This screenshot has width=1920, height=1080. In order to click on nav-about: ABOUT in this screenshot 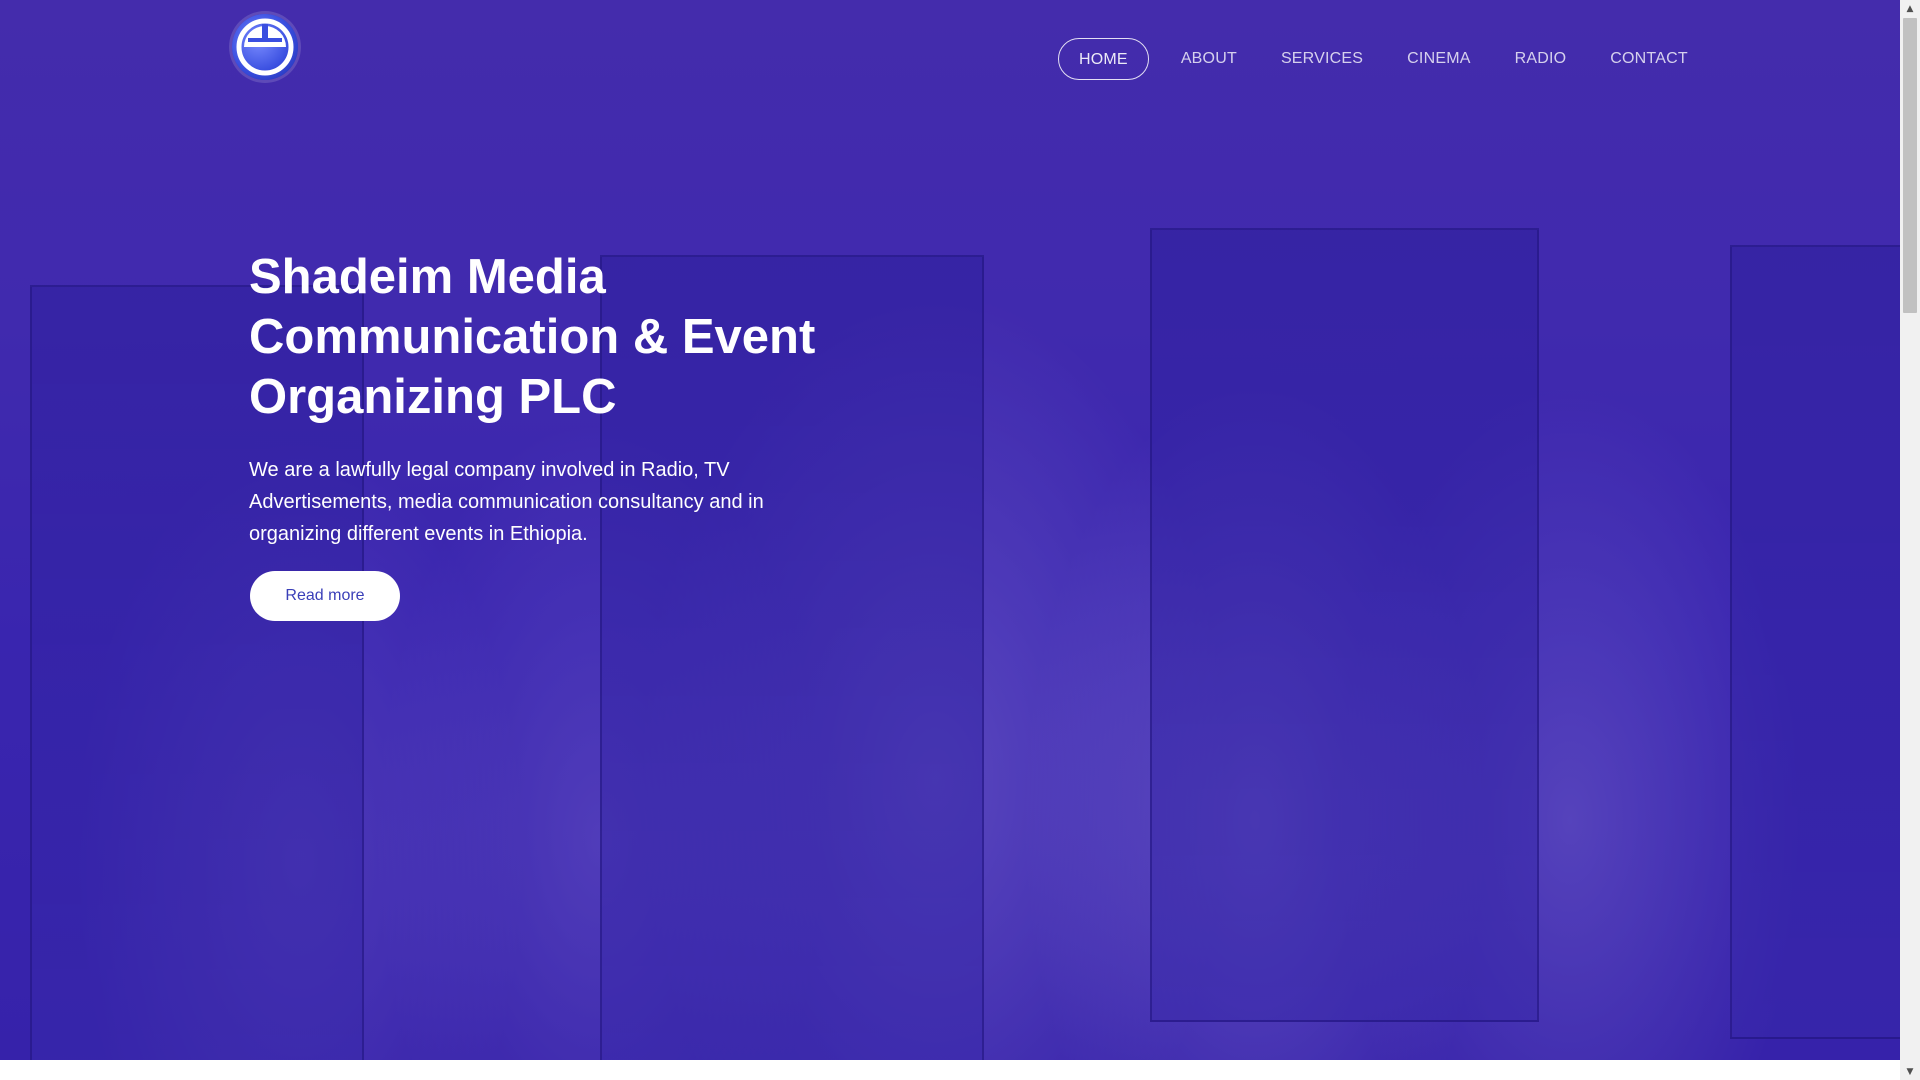, I will do `click(1209, 59)`.